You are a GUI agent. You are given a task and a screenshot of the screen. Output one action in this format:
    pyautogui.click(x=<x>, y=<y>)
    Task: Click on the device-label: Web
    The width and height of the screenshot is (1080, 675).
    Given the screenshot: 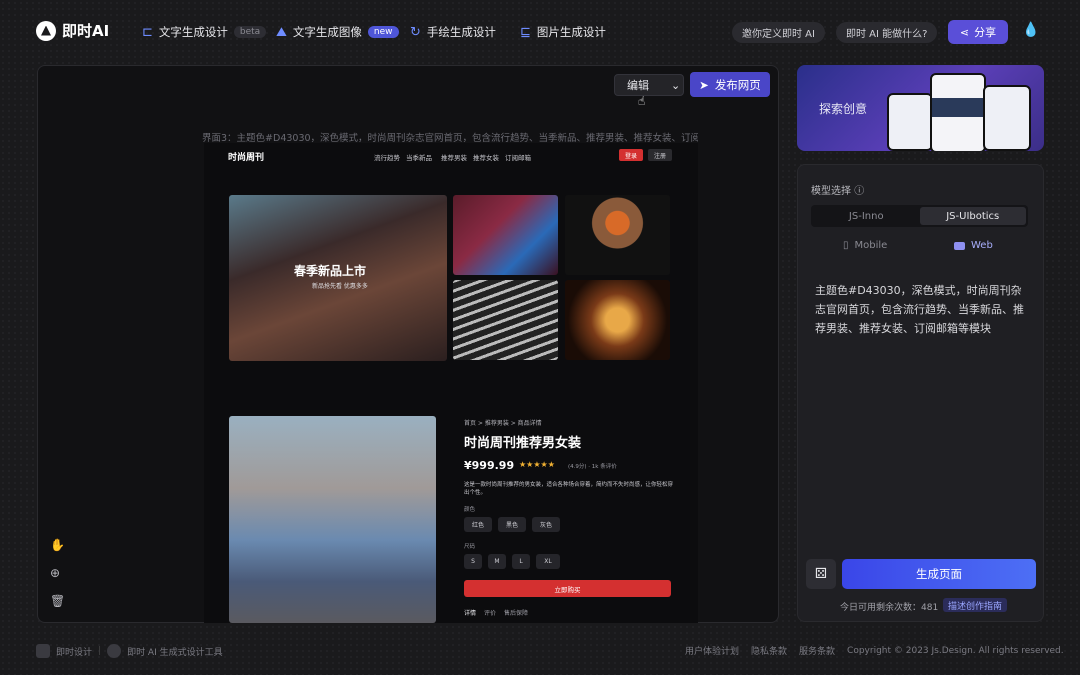 What is the action you would take?
    pyautogui.click(x=982, y=245)
    